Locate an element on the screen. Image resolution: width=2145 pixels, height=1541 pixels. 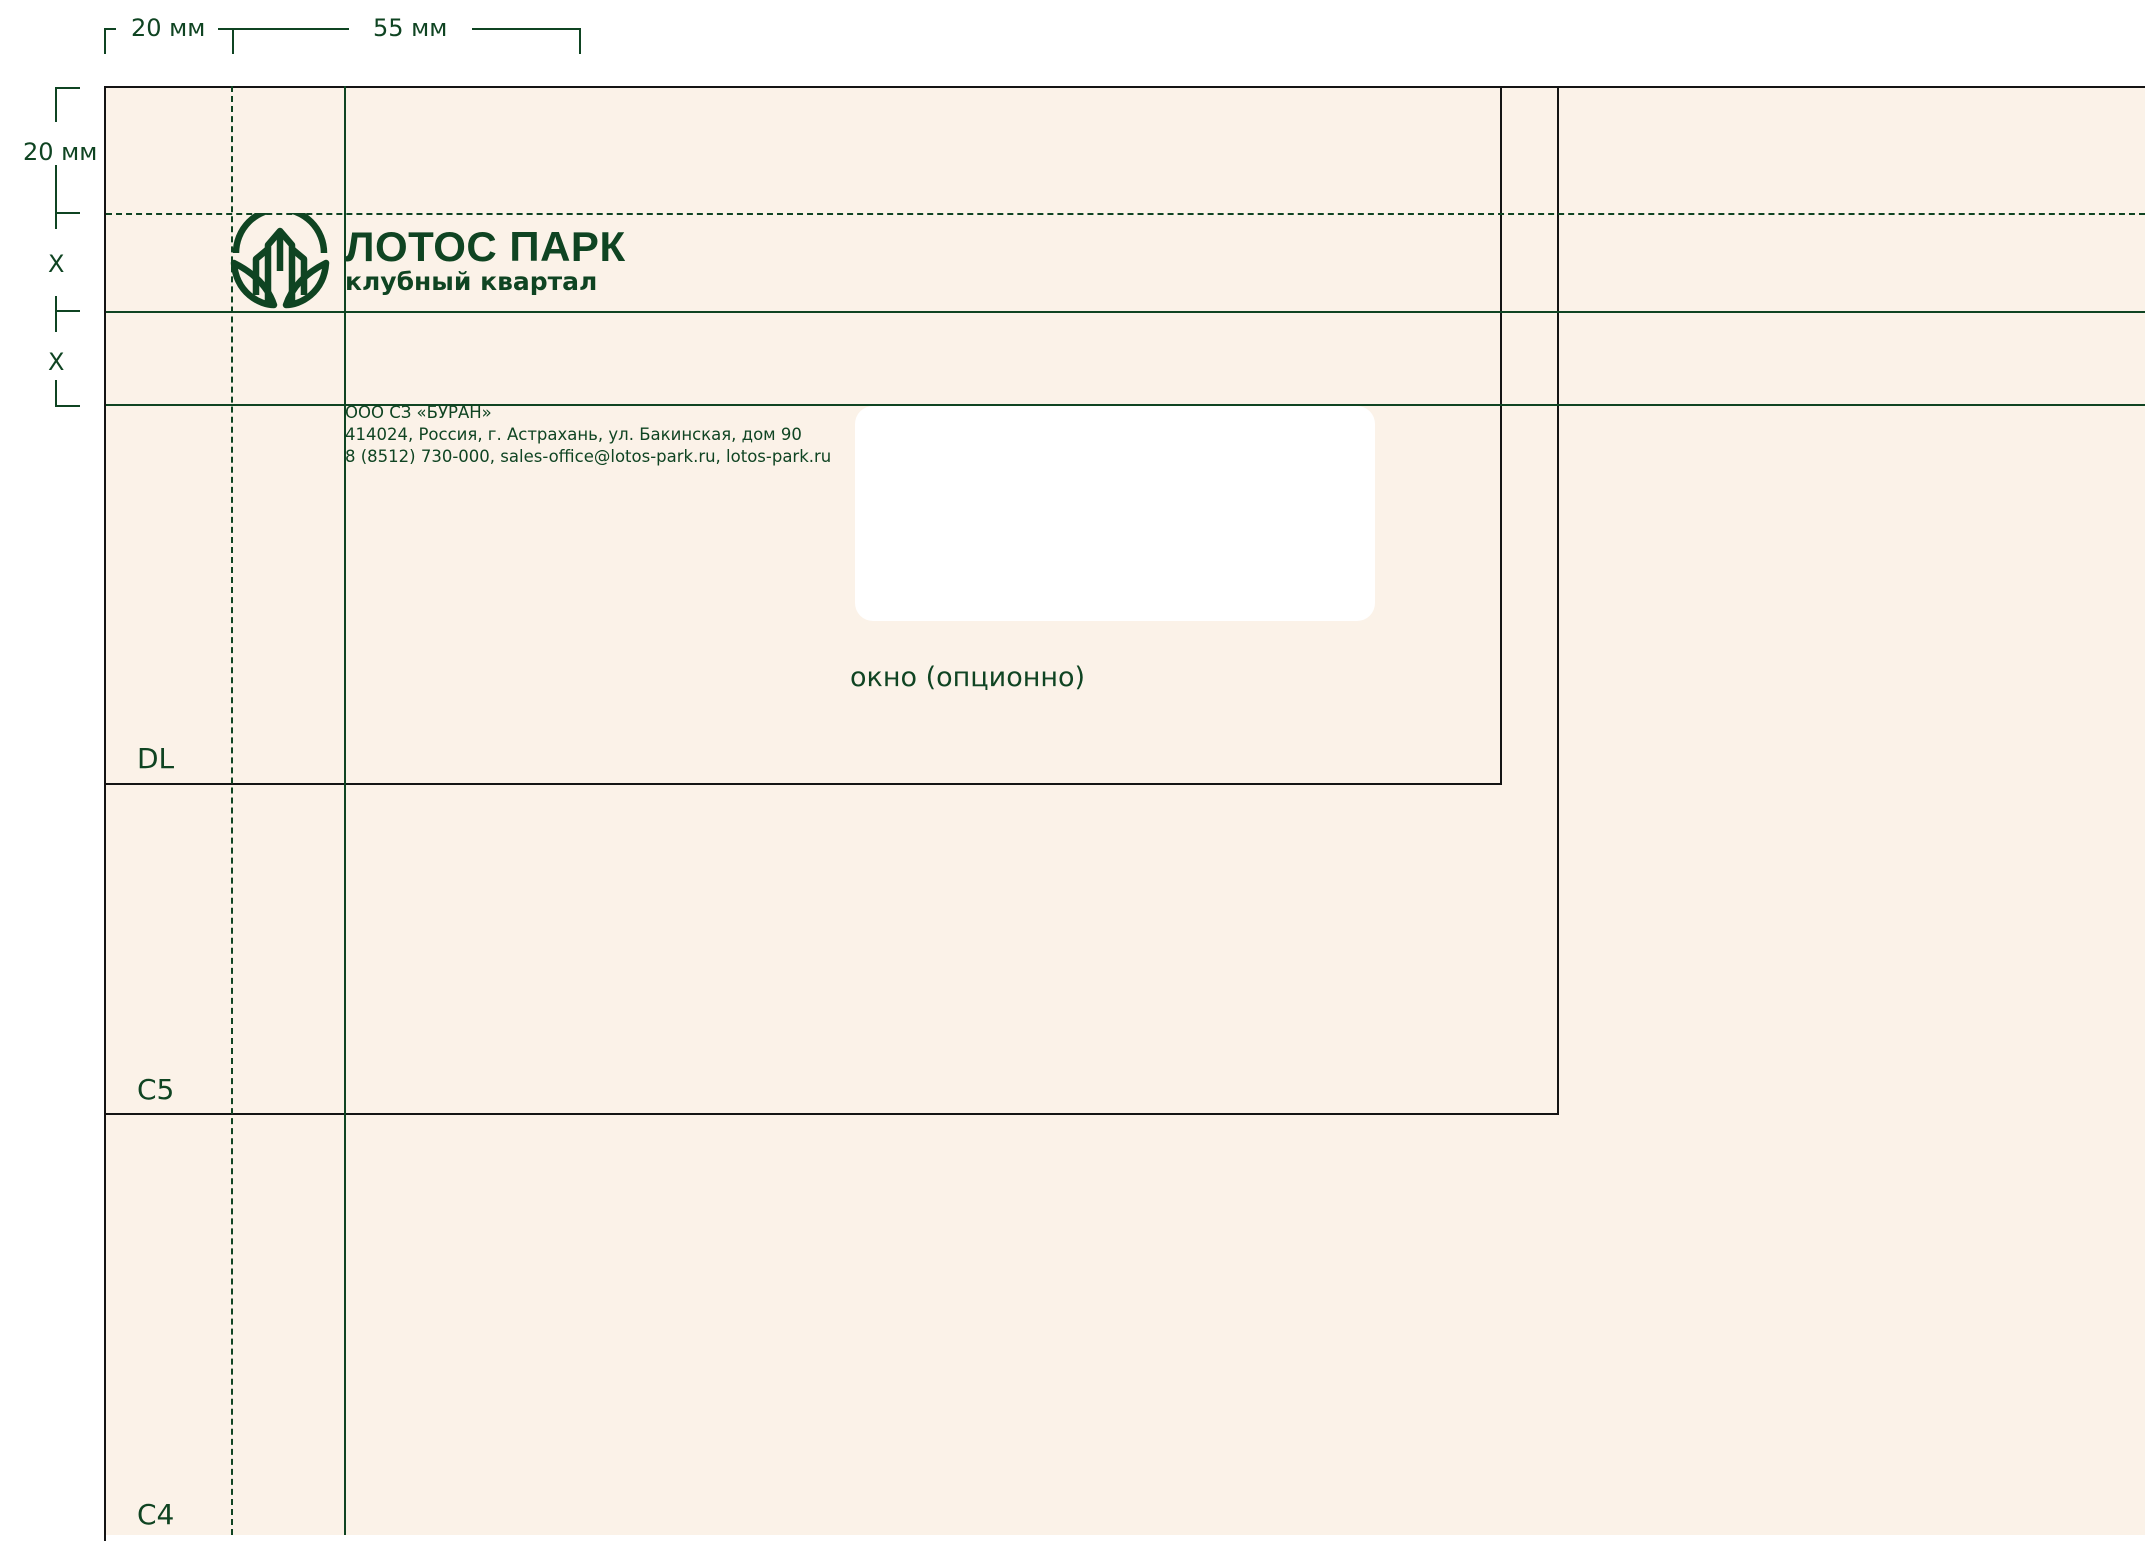
window-caption: окно (опционно) is located at coordinates (968, 677).